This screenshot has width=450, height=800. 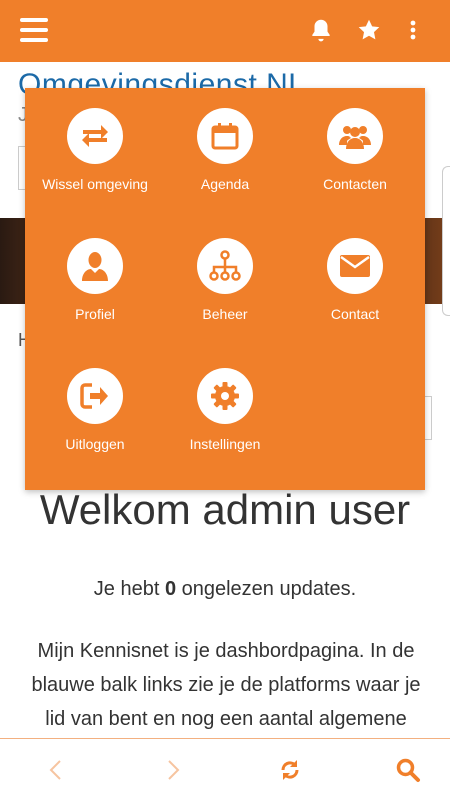 What do you see at coordinates (369, 30) in the screenshot?
I see `star-icon` at bounding box center [369, 30].